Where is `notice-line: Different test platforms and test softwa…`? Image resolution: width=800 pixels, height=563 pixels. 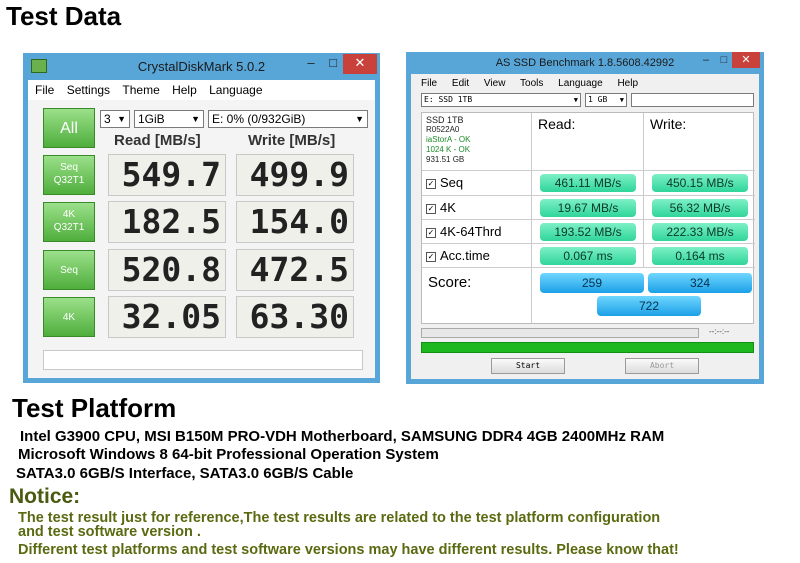 notice-line: Different test platforms and test softwa… is located at coordinates (348, 550).